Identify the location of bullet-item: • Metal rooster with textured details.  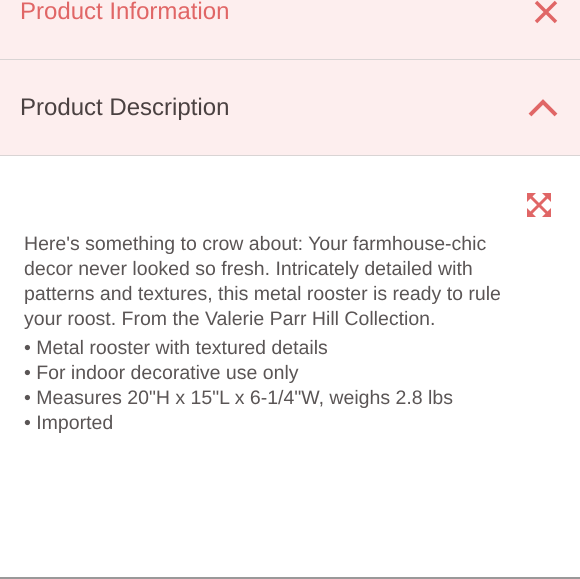
(176, 348).